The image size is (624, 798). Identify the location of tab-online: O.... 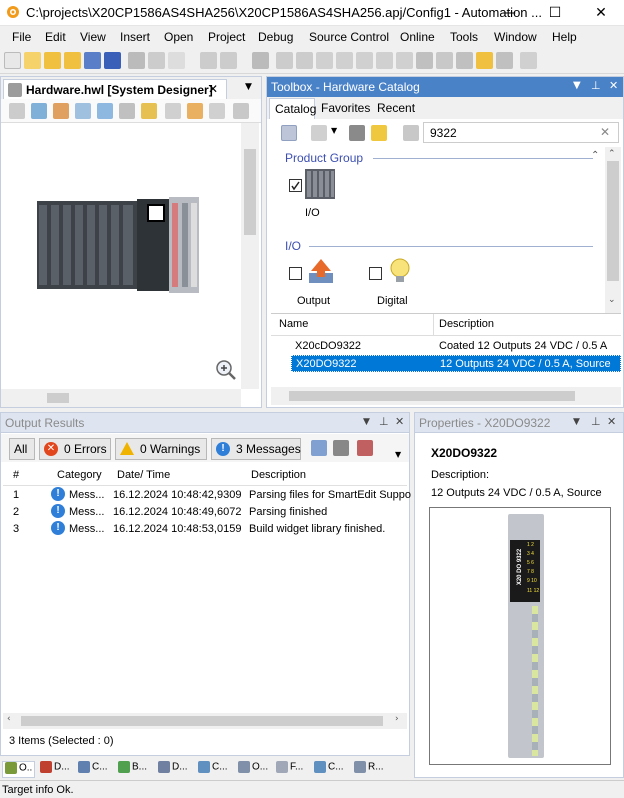
(253, 769).